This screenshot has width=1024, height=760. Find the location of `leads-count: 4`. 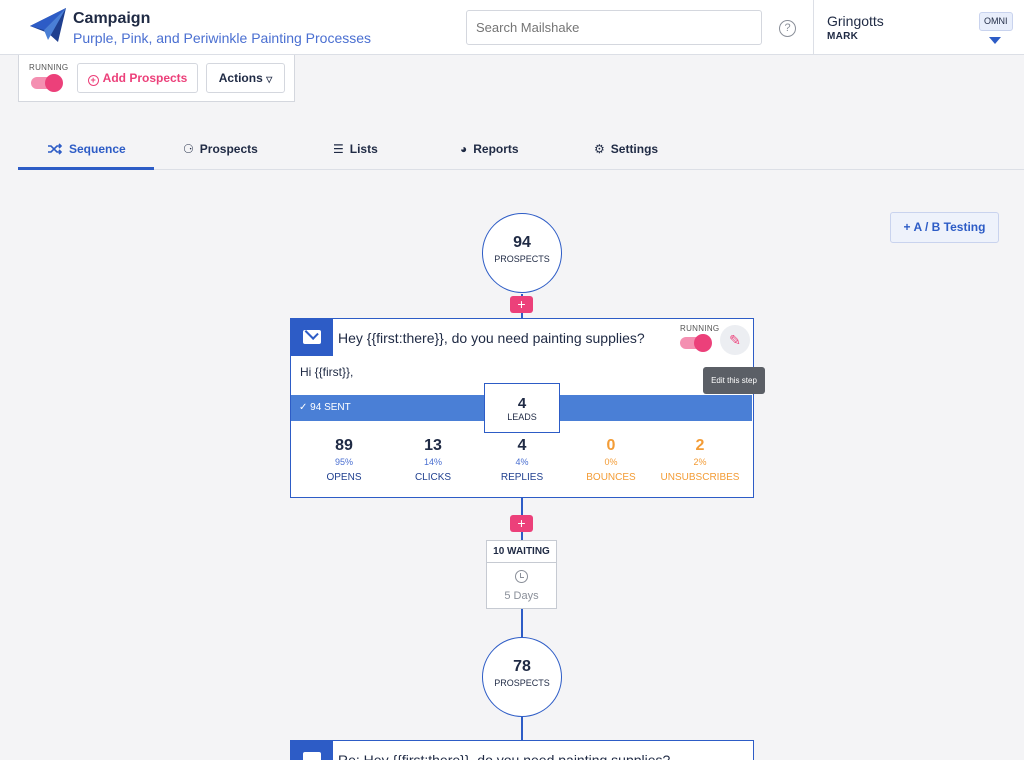

leads-count: 4 is located at coordinates (522, 403).